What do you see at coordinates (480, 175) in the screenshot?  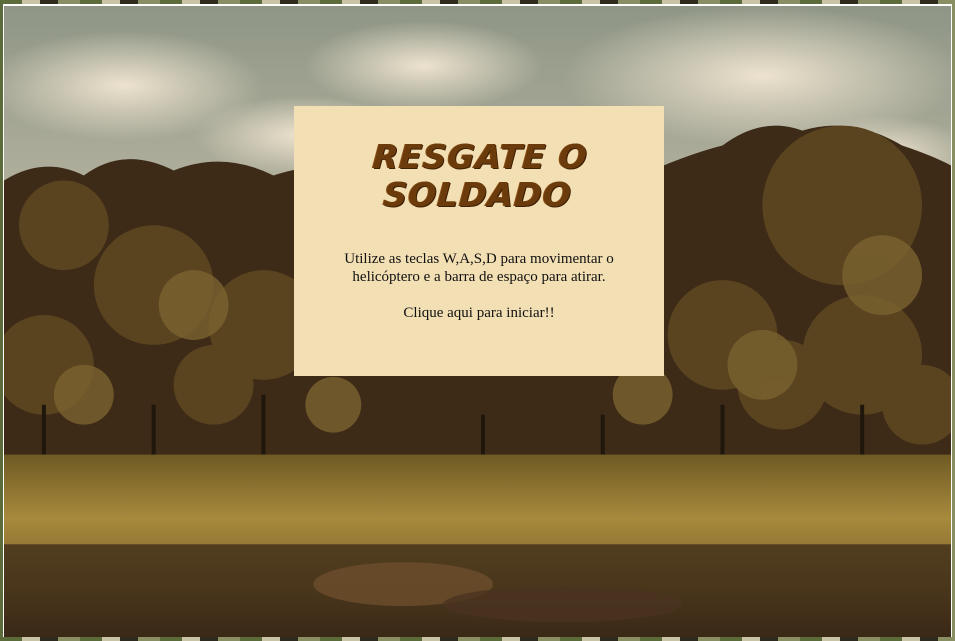 I see `game-title: RESGATE O SOLDADO` at bounding box center [480, 175].